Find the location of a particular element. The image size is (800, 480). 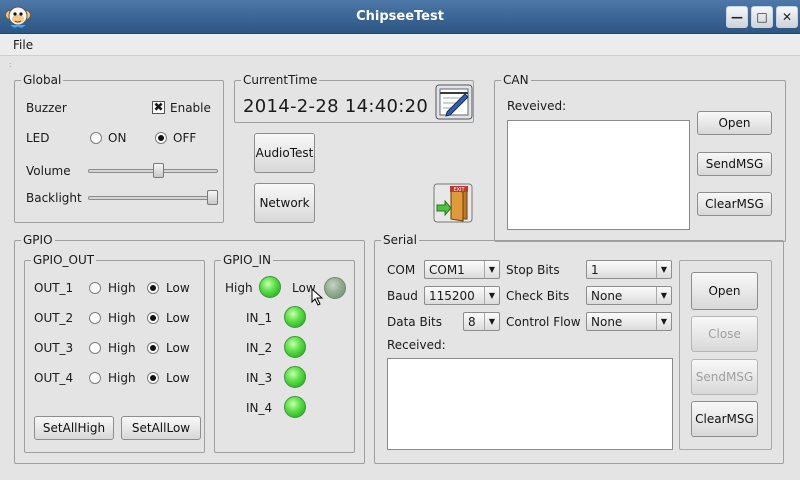

com-label: COM is located at coordinates (401, 270).